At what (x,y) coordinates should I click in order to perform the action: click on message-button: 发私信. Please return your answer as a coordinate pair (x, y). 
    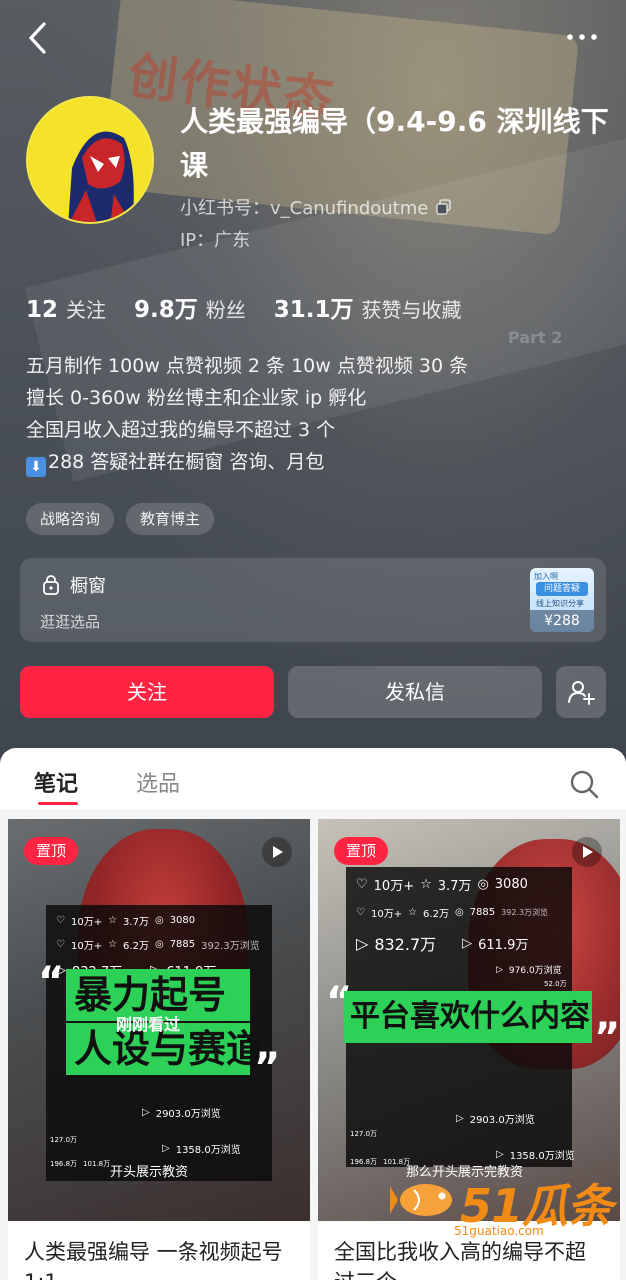
    Looking at the image, I should click on (415, 692).